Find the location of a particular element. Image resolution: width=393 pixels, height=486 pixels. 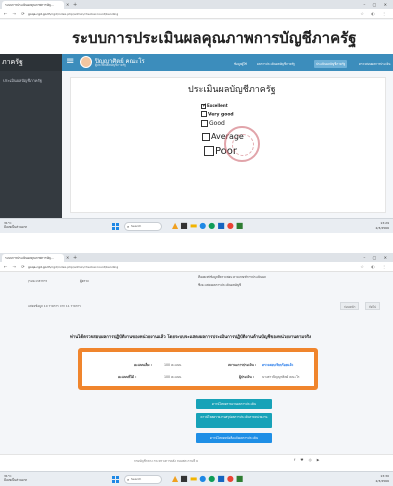

option-label: Excellent is located at coordinates (217, 105).